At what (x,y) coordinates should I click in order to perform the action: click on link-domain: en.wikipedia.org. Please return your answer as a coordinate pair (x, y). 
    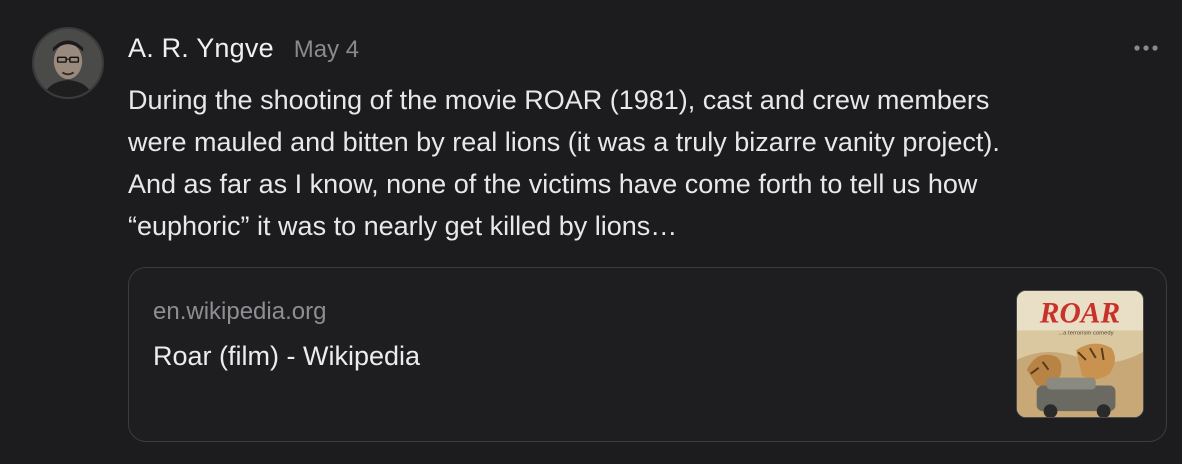
    Looking at the image, I should click on (240, 311).